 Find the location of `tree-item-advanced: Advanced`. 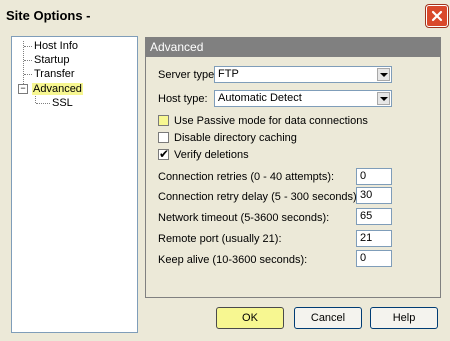

tree-item-advanced: Advanced is located at coordinates (57, 89).